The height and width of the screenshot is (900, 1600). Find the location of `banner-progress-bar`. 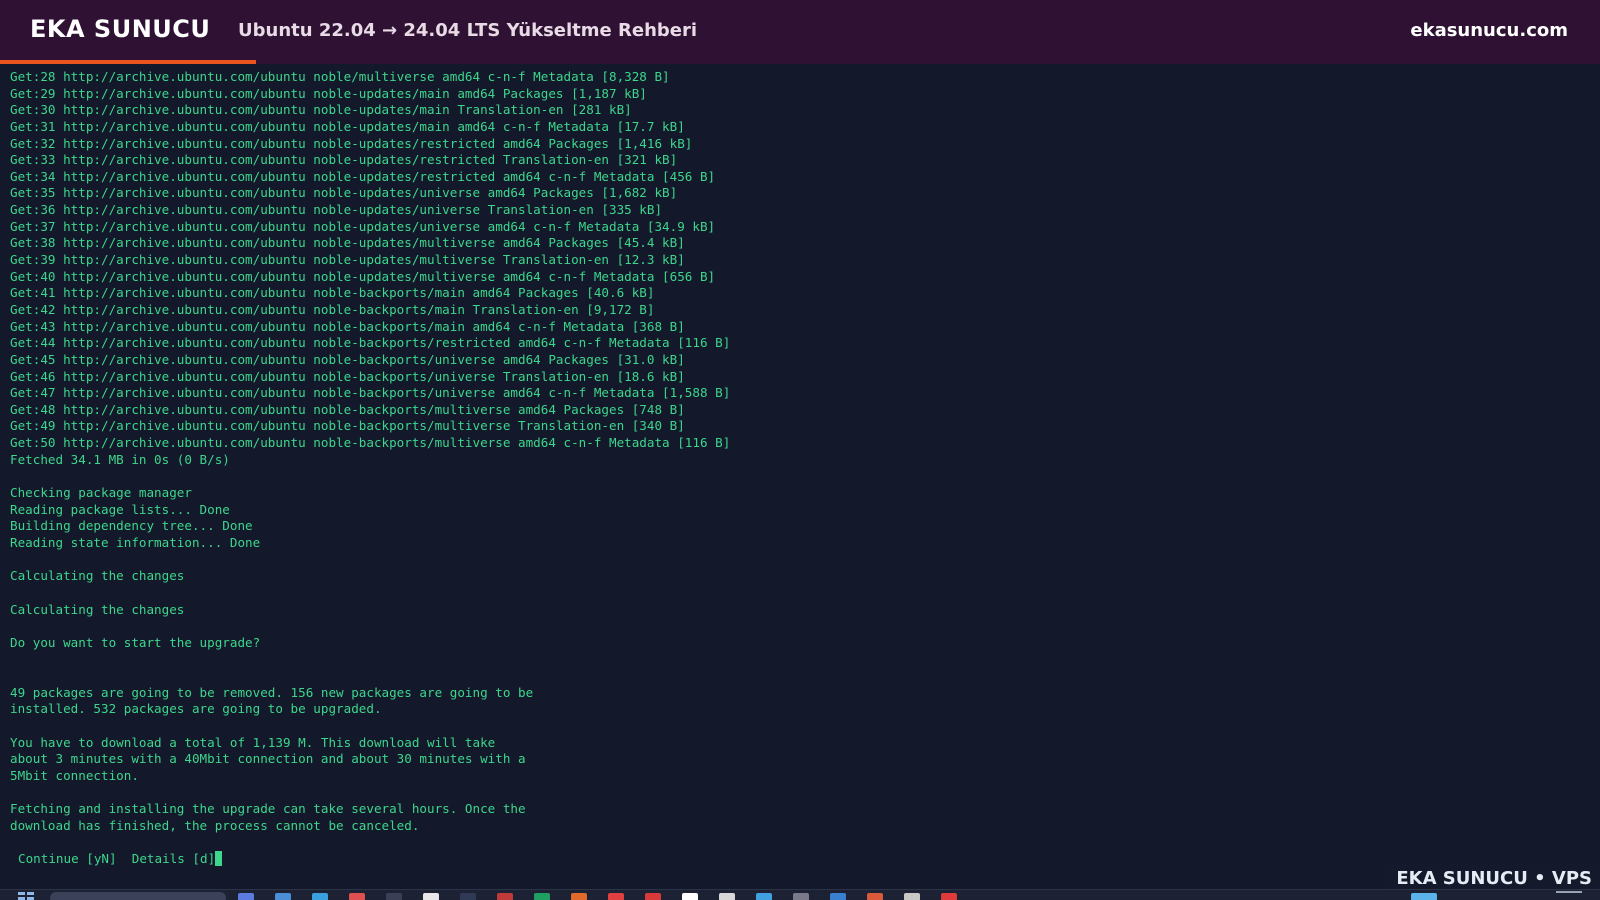

banner-progress-bar is located at coordinates (128, 62).